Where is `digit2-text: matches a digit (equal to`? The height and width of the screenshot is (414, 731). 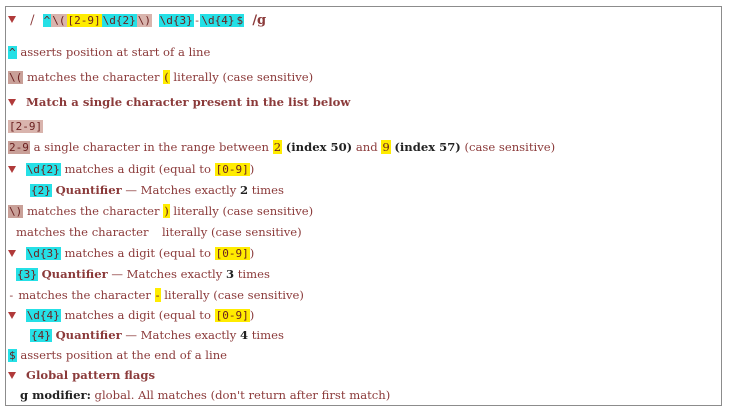
digit2-text: matches a digit (equal to is located at coordinates (137, 169).